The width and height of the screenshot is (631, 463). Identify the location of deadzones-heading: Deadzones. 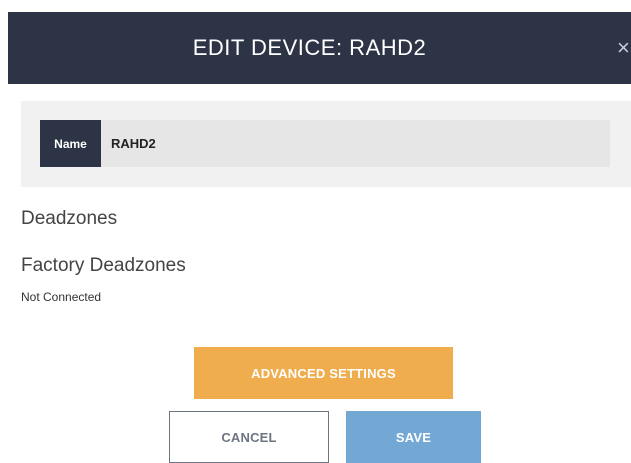
(69, 218).